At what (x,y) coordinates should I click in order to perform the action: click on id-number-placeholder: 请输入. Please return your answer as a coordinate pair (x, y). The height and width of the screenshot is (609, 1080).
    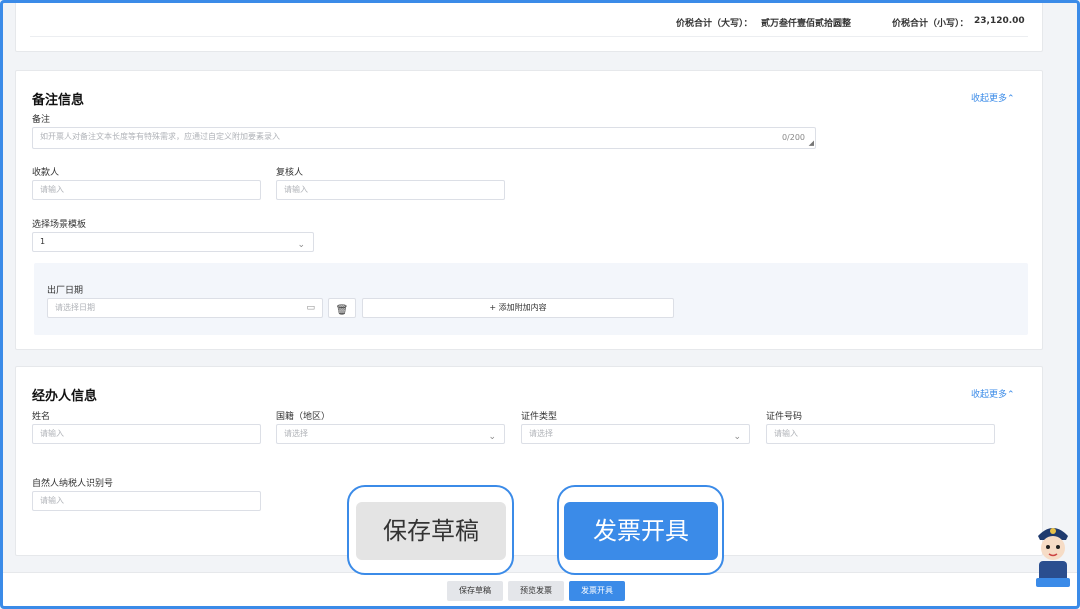
    Looking at the image, I should click on (786, 433).